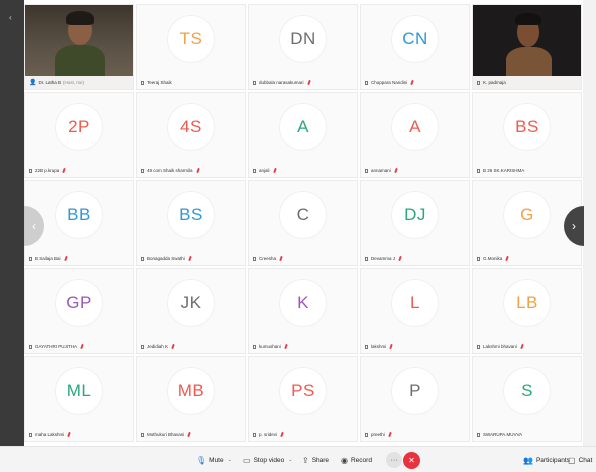 The height and width of the screenshot is (472, 596). Describe the element at coordinates (79, 126) in the screenshot. I see `participant-avatar: 2P` at that location.